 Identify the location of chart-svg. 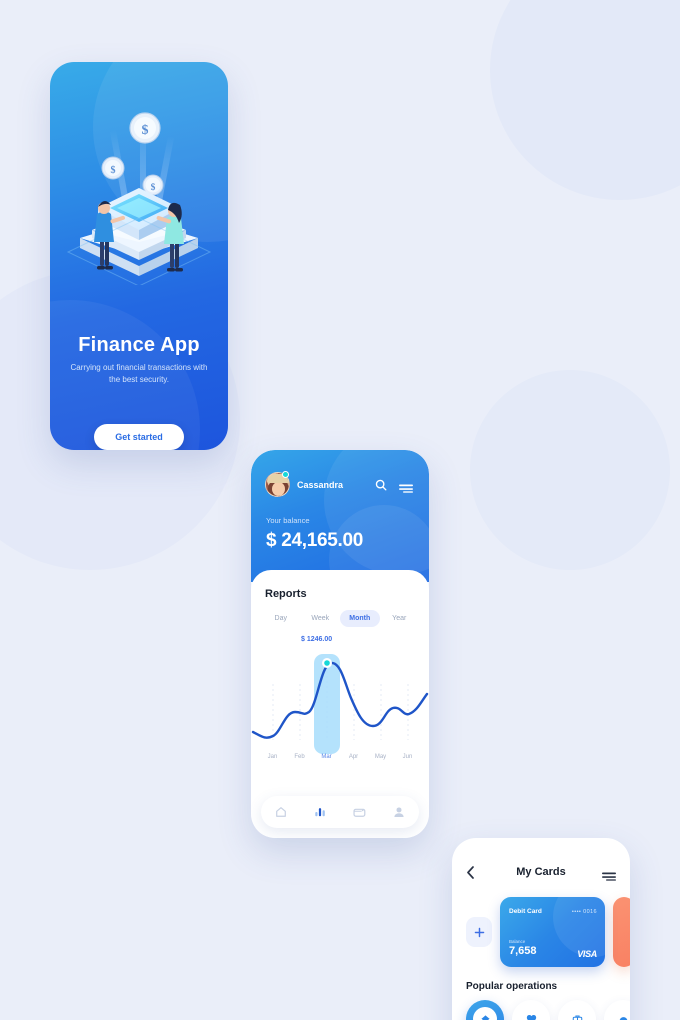
(340, 704).